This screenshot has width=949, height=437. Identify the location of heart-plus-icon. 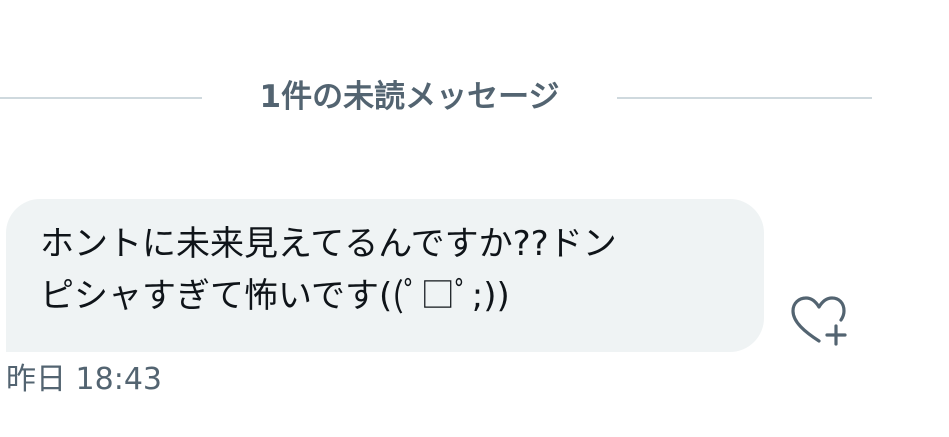
(819, 321).